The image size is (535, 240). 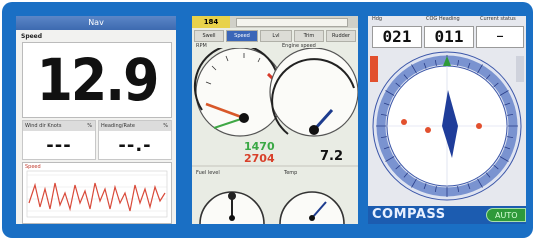 I want to click on speed-label: Speed, so click(x=32, y=36).